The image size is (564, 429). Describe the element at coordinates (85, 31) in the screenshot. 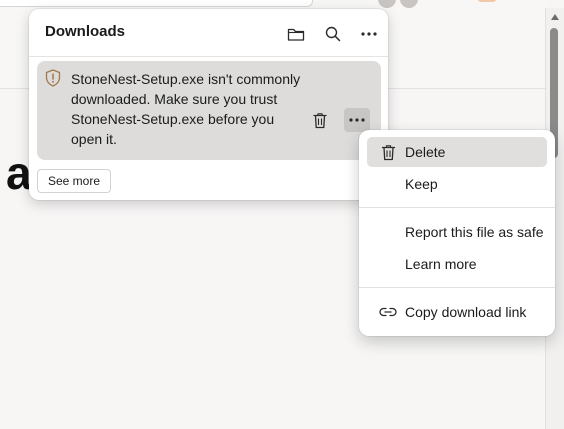

I see `downloads-panel-title: Downloads` at that location.